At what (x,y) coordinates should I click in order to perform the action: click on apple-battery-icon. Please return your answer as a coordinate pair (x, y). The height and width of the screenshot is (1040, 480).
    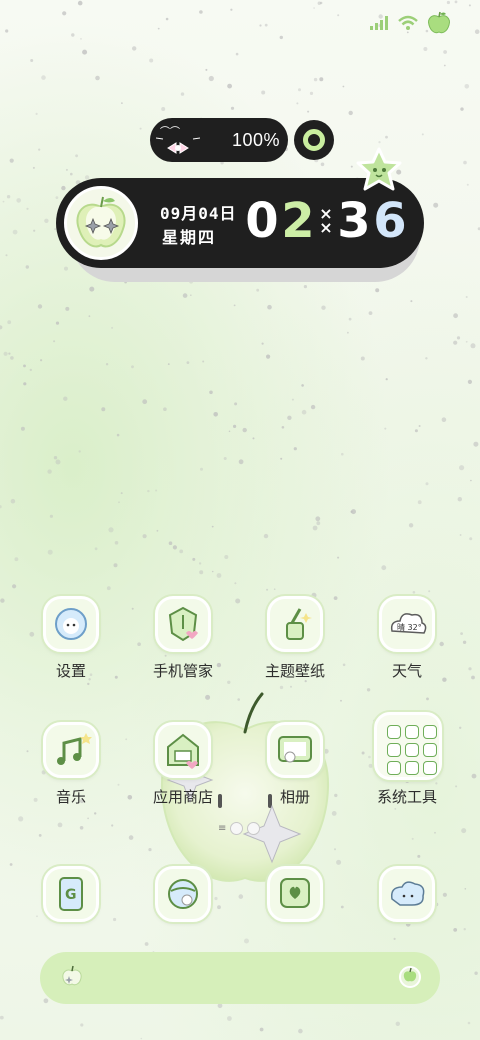
    Looking at the image, I should click on (439, 22).